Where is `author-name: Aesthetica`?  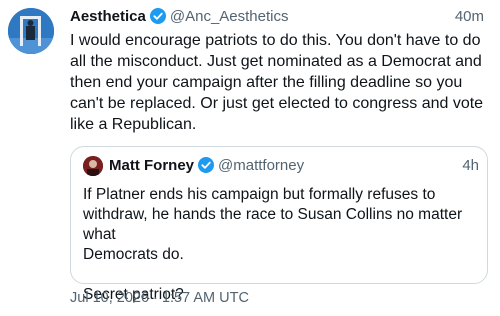
author-name: Aesthetica is located at coordinates (108, 16).